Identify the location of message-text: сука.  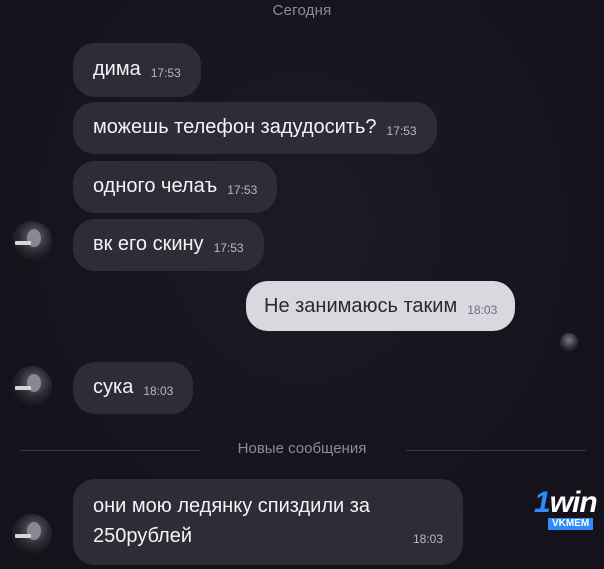
(113, 387).